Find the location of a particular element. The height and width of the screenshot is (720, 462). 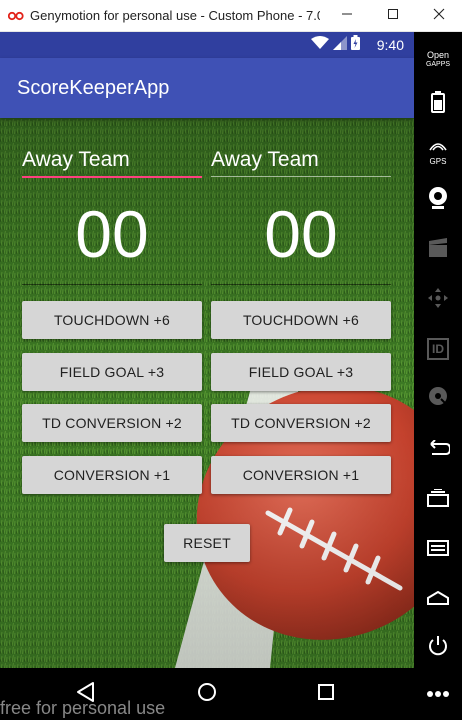

wifi-icon is located at coordinates (320, 45).